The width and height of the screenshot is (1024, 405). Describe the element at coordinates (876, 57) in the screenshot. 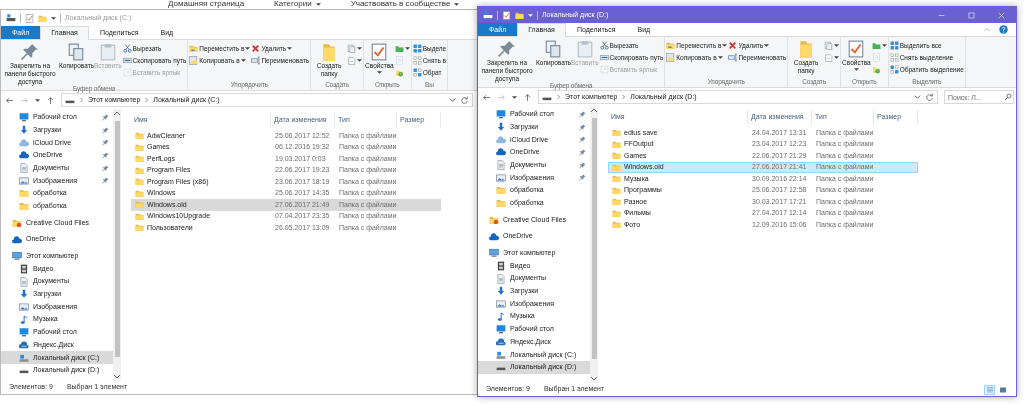

I see `edit-icon` at that location.